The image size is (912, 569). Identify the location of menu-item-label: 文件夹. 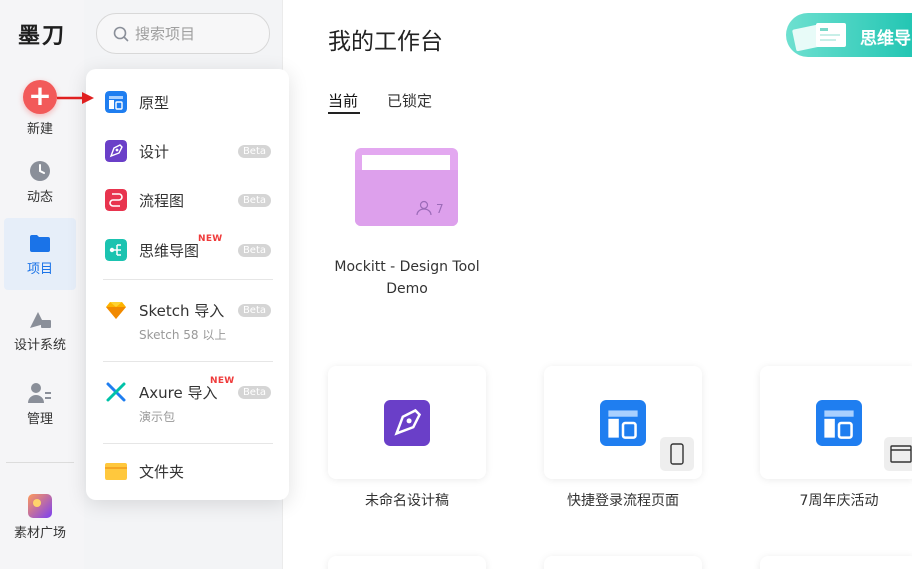
(162, 472).